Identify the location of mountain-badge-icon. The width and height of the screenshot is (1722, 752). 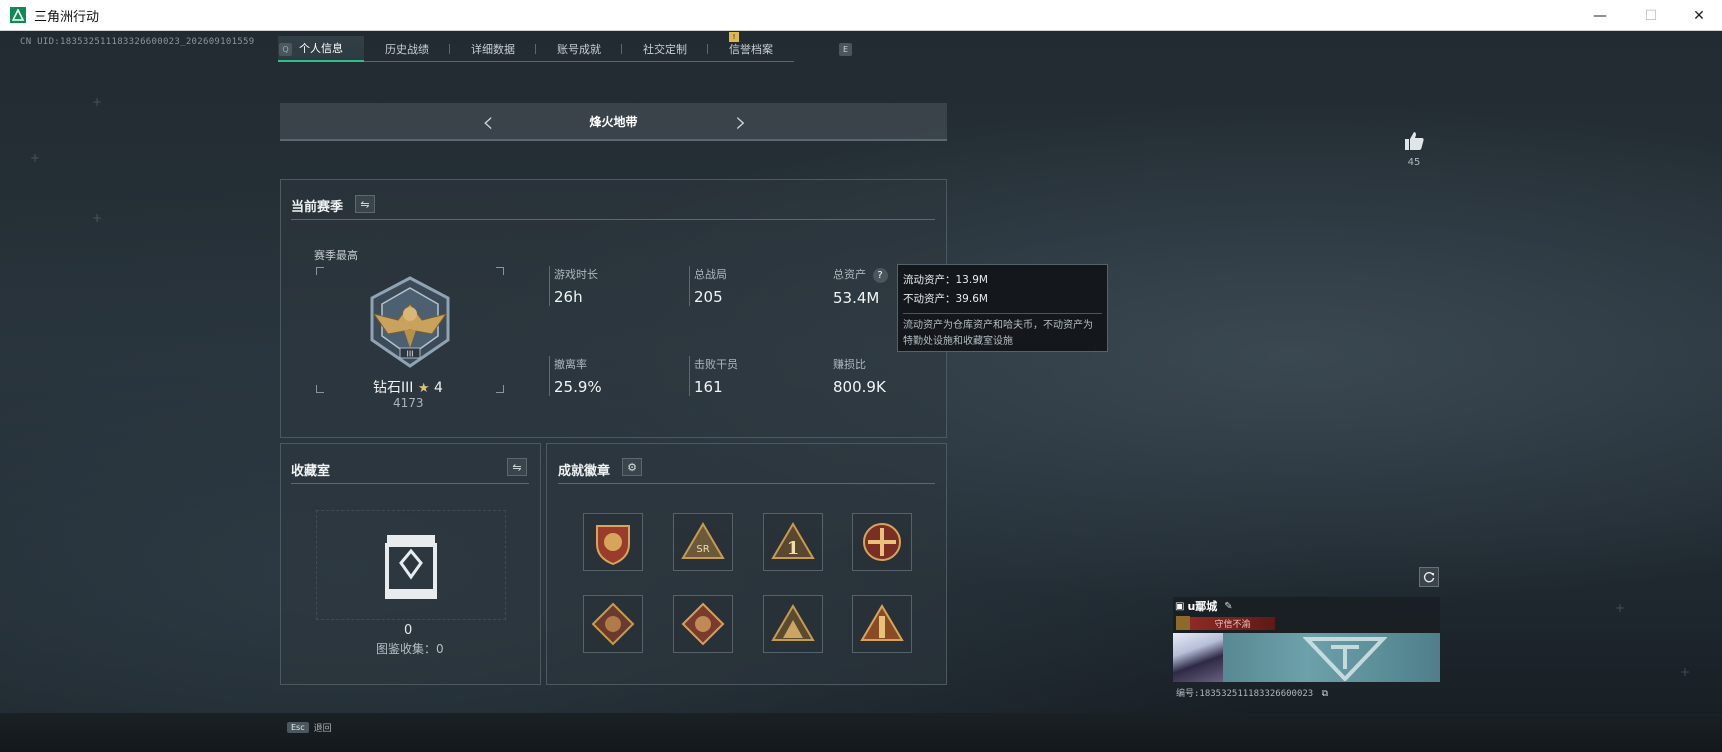
(793, 622).